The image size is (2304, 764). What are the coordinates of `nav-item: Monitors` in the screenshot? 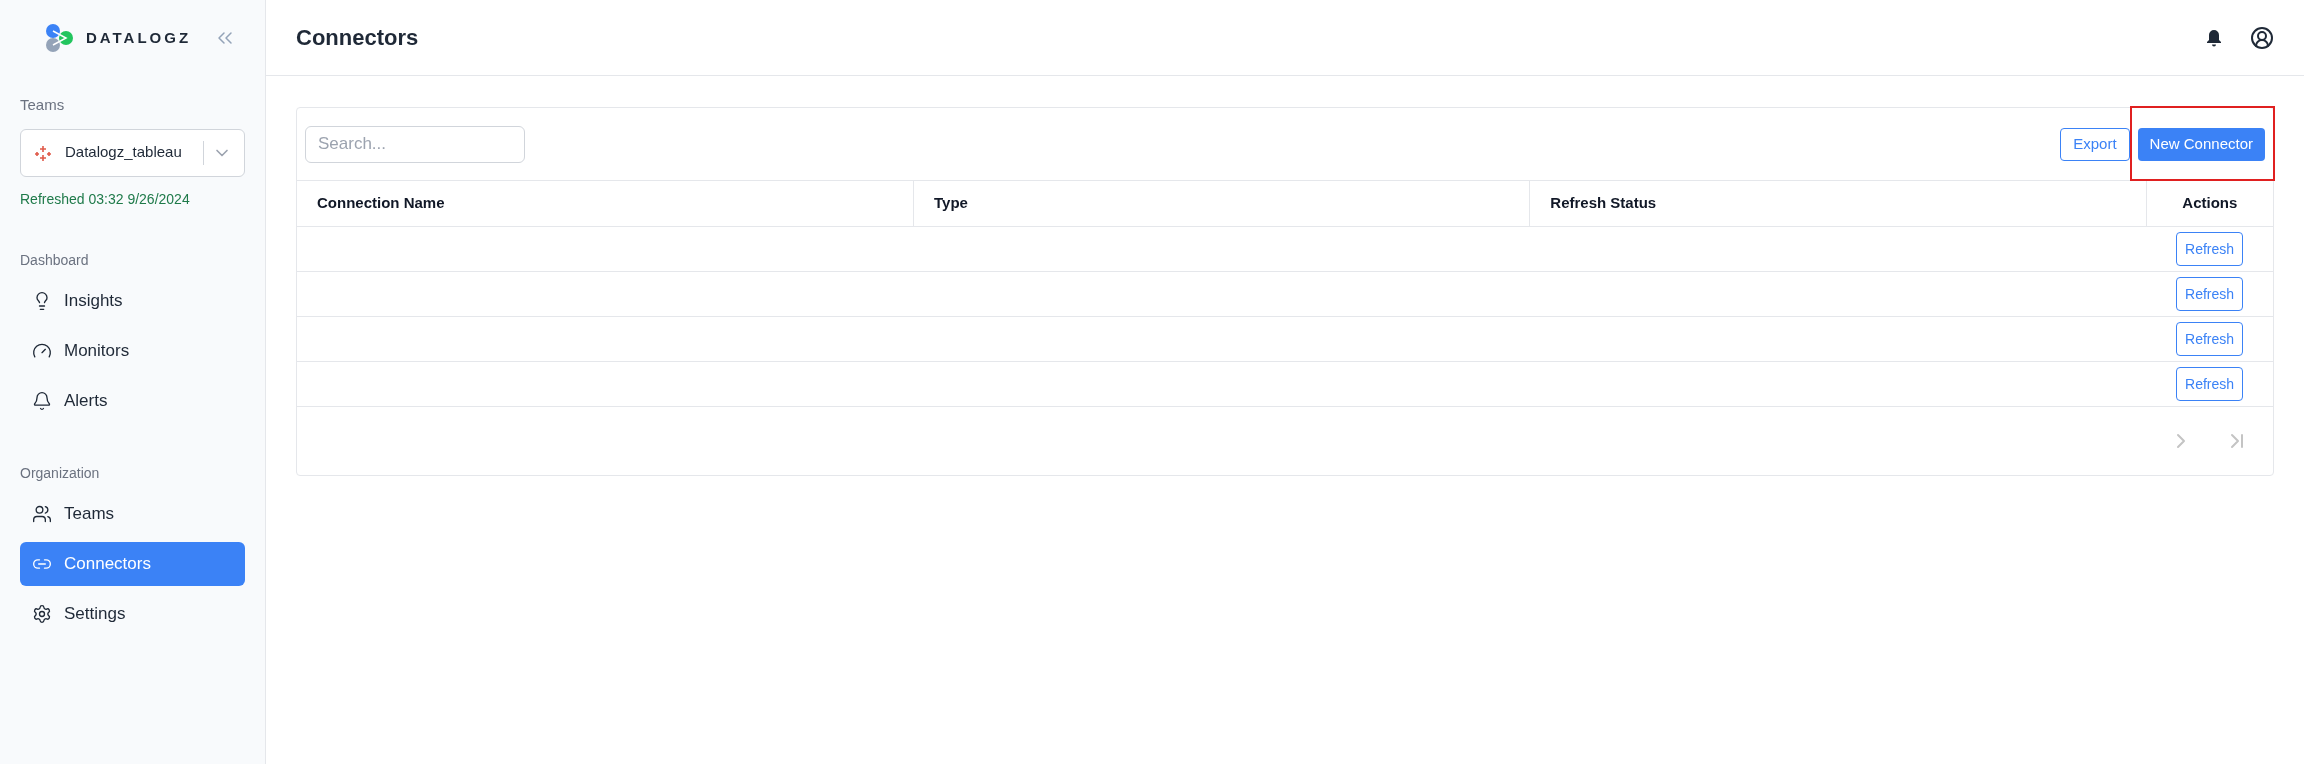 It's located at (132, 350).